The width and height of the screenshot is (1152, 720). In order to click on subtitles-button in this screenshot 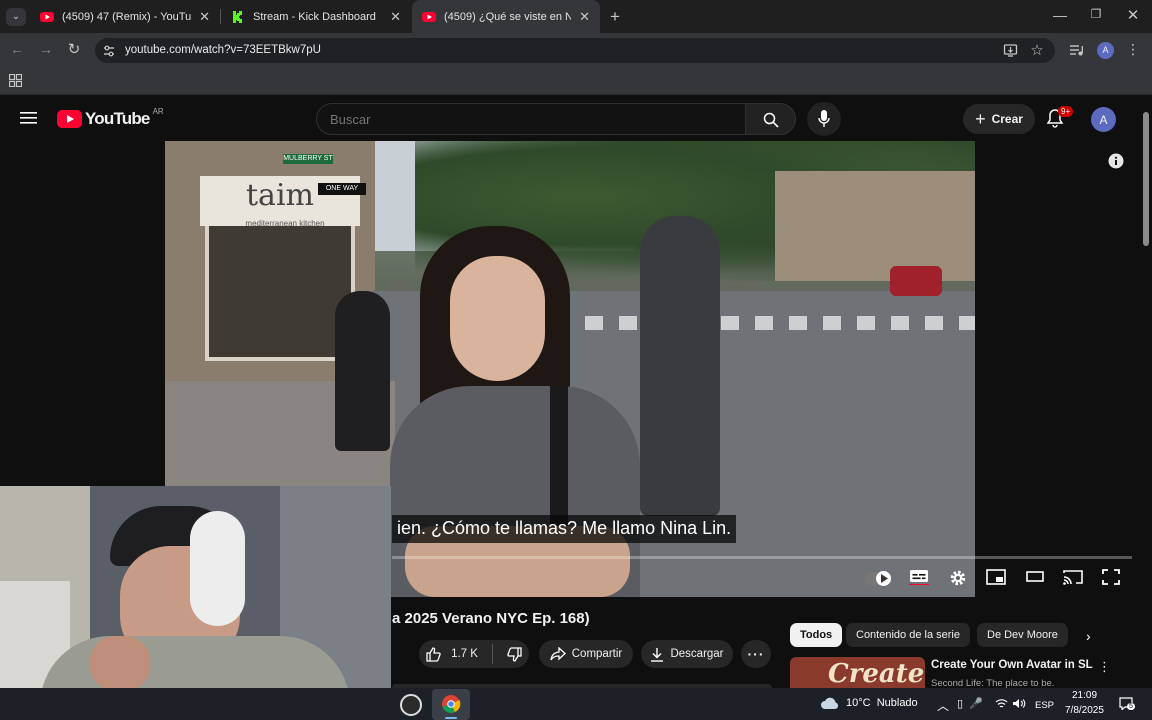, I will do `click(919, 579)`.